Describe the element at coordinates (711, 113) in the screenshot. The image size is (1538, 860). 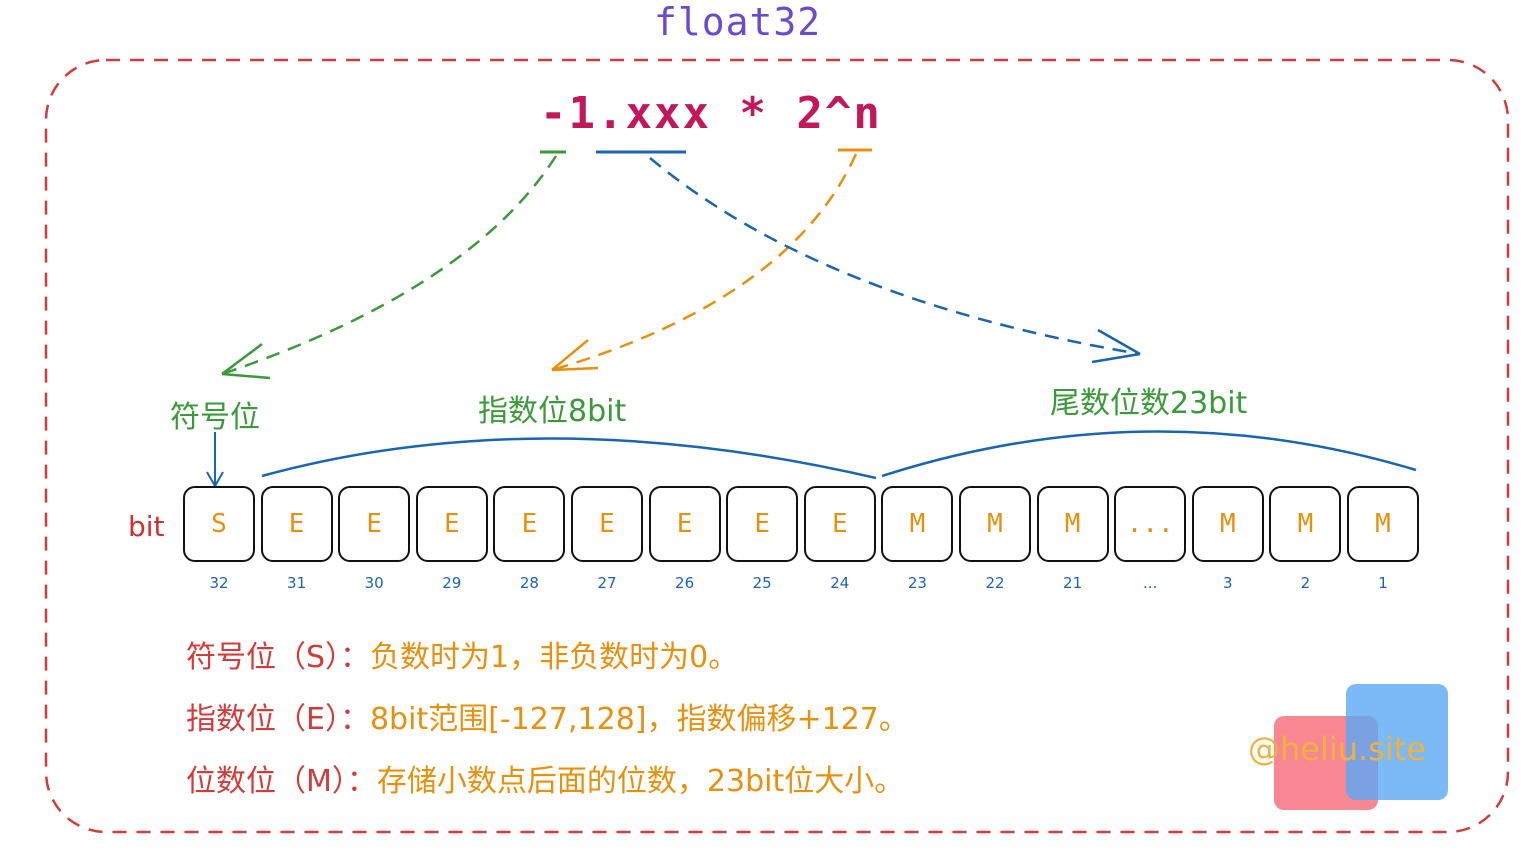
I see `formula: -1.xxx * 2^n` at that location.